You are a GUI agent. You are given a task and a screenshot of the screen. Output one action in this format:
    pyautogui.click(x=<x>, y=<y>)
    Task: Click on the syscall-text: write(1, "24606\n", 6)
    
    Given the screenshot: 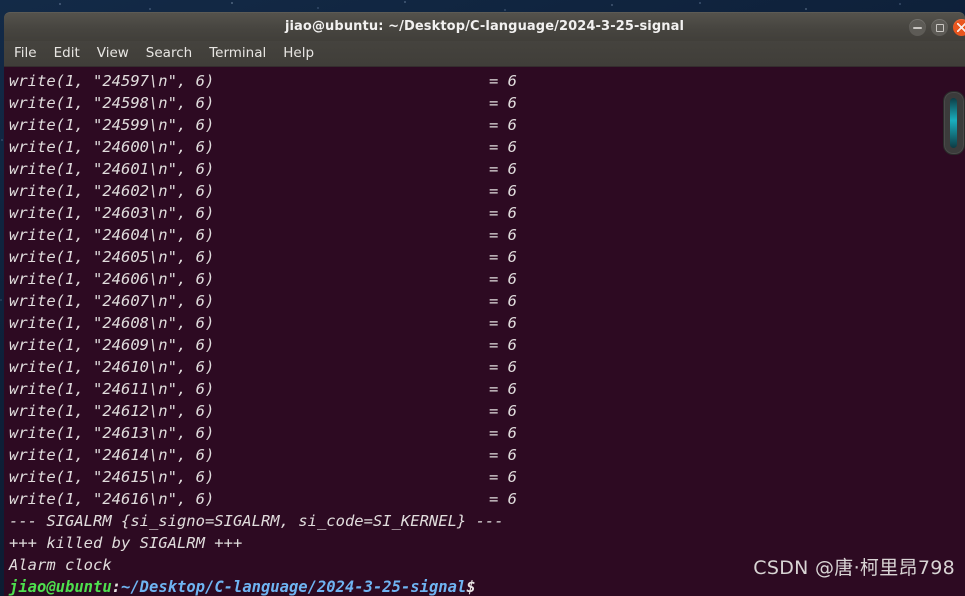 What is the action you would take?
    pyautogui.click(x=112, y=279)
    